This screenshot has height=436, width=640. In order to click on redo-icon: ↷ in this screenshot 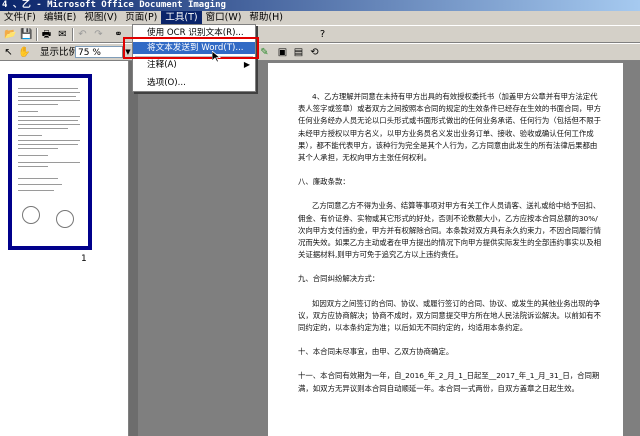, I will do `click(98, 34)`.